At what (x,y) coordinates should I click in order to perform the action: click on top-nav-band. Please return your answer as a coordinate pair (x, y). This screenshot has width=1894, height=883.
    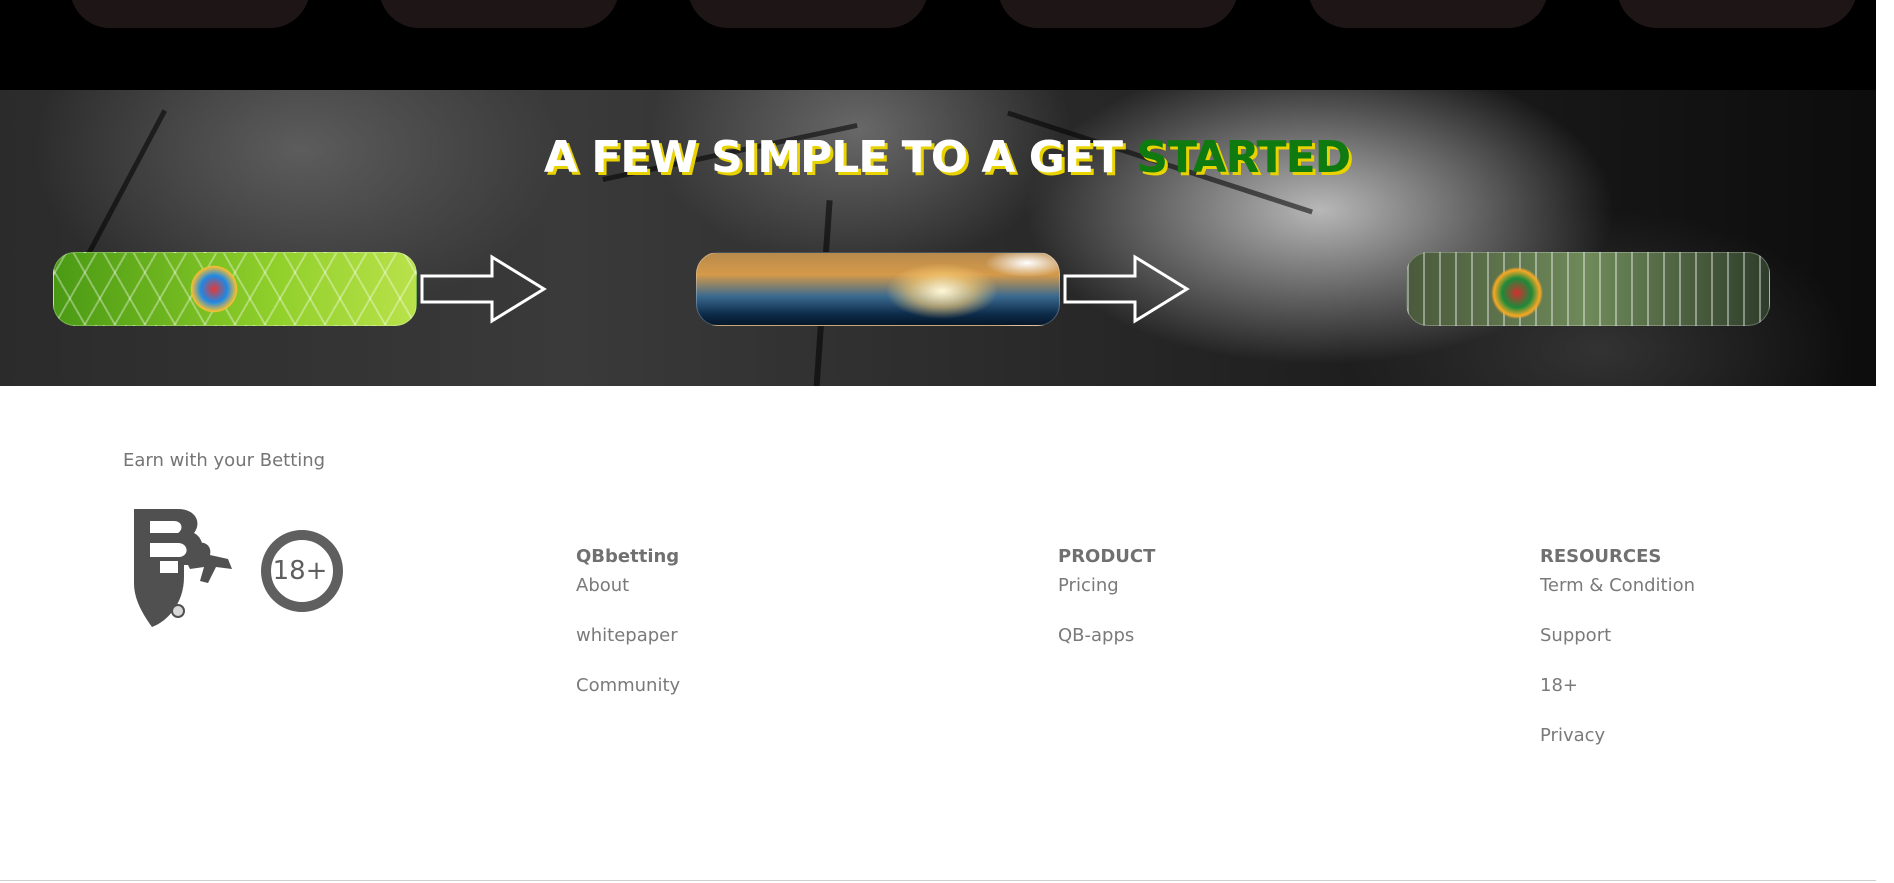
    Looking at the image, I should click on (947, 45).